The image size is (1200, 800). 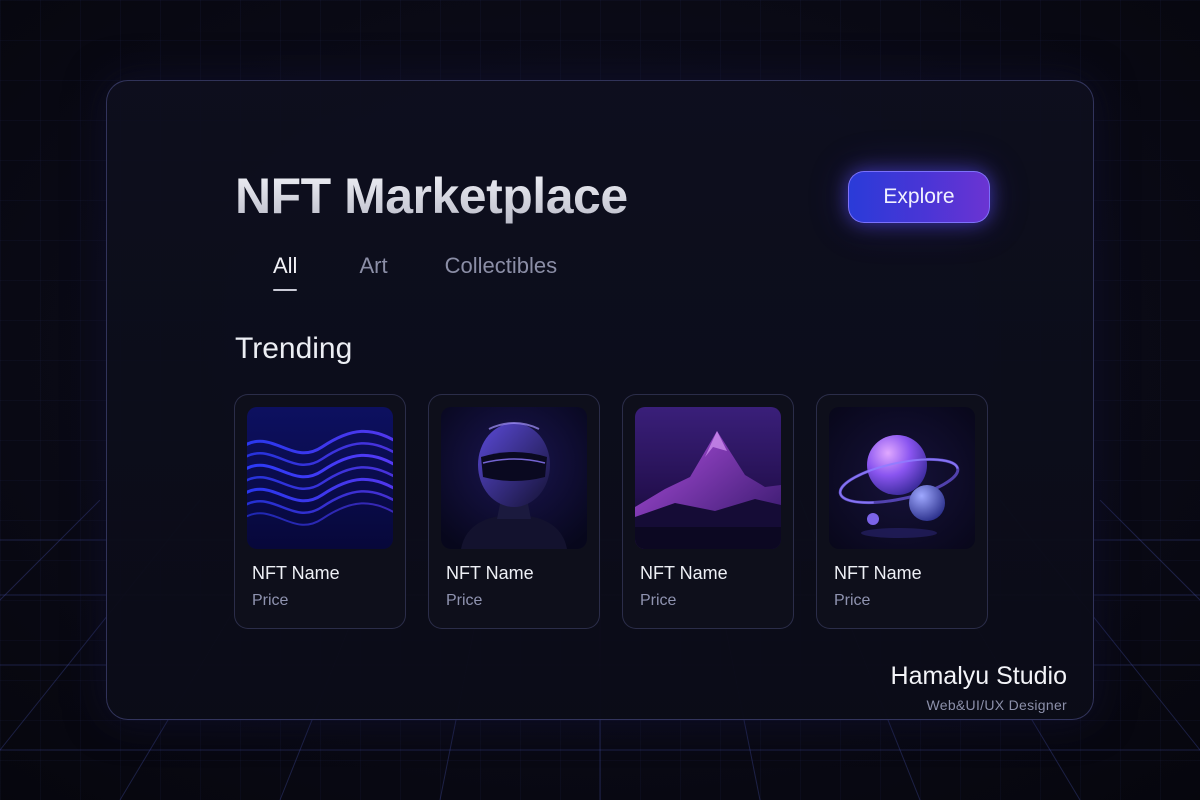 What do you see at coordinates (996, 704) in the screenshot?
I see `studio-role: Web&UI/UX Designer` at bounding box center [996, 704].